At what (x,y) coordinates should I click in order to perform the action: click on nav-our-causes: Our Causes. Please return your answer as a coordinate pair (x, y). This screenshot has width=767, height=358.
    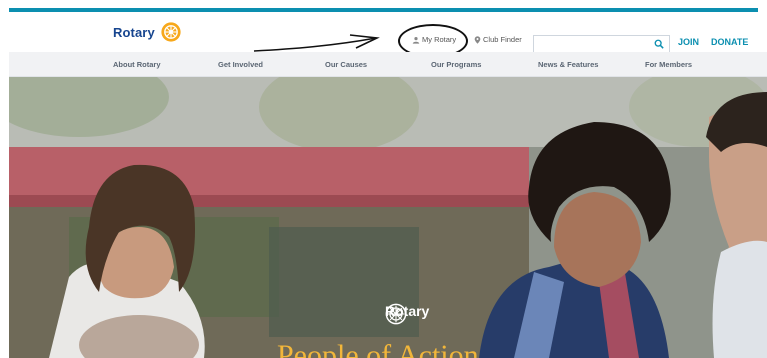
    Looking at the image, I should click on (346, 64).